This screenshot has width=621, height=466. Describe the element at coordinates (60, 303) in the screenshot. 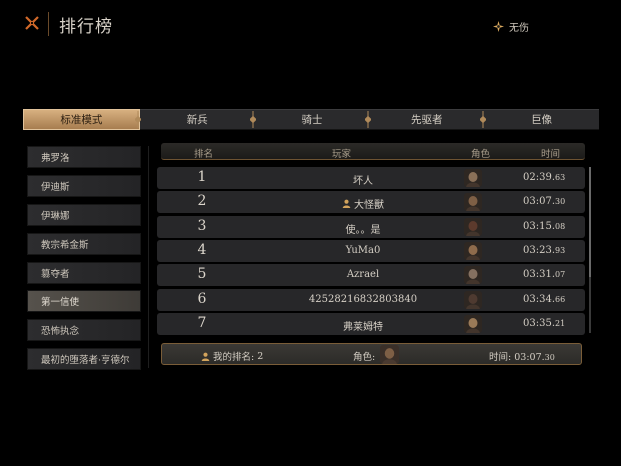

I see `boss-label: 第一信使` at that location.